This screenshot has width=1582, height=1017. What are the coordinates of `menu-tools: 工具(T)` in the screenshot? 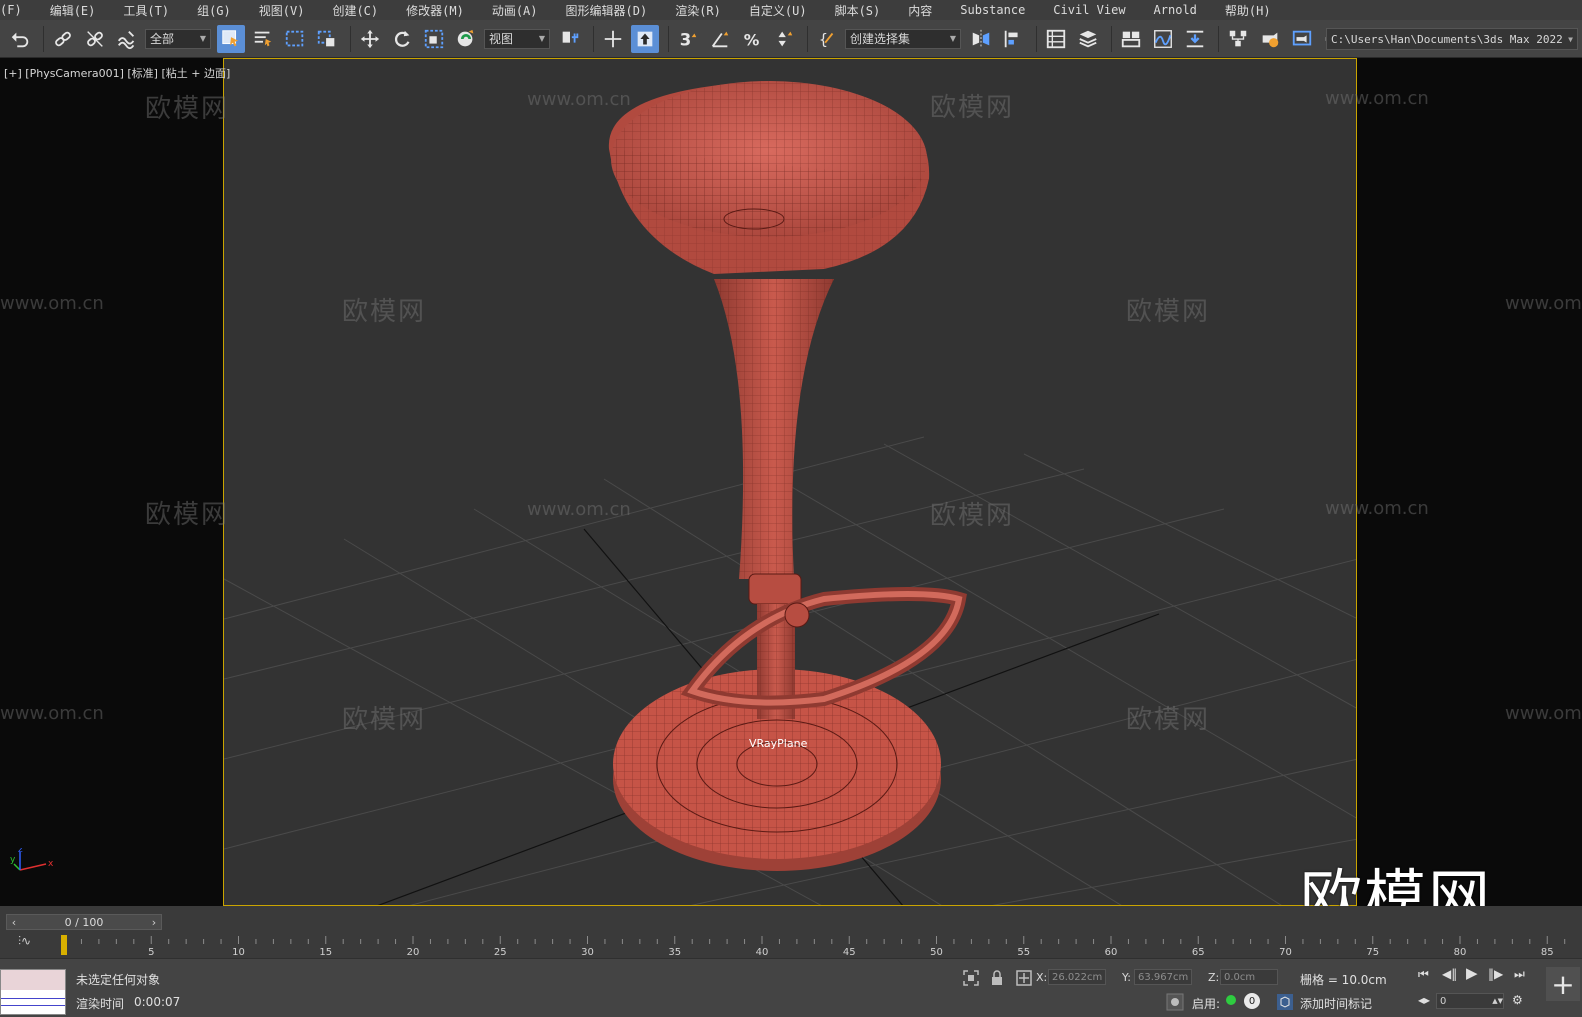 It's located at (146, 10).